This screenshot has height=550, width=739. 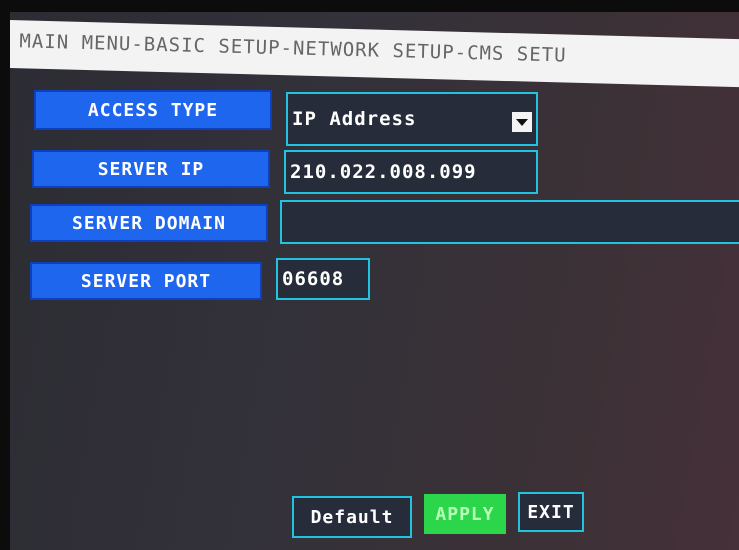 What do you see at coordinates (522, 122) in the screenshot?
I see `chevron-down-icon` at bounding box center [522, 122].